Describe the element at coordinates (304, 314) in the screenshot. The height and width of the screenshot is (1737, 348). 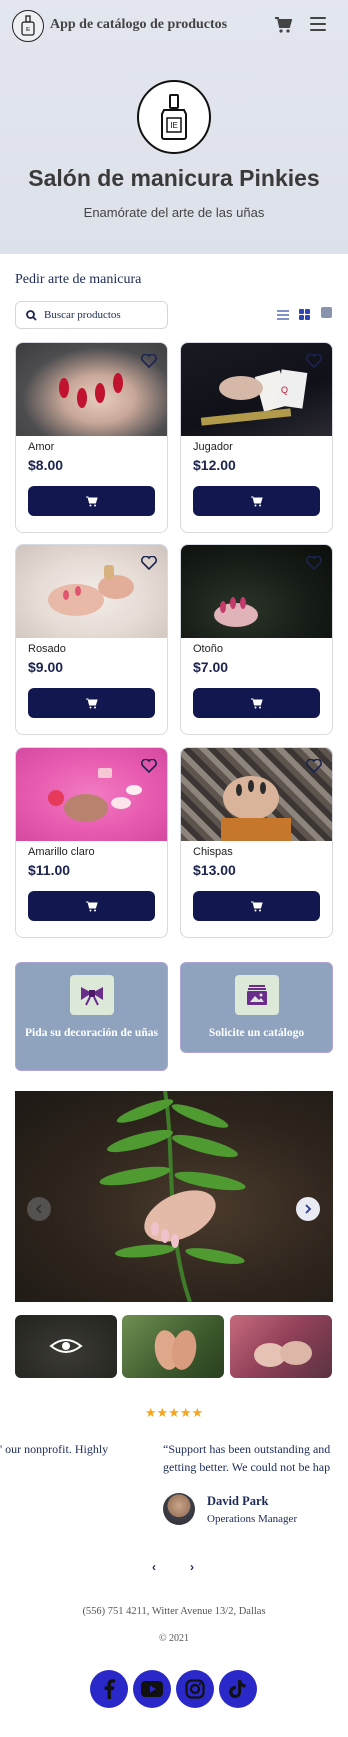
I see `grid-view-icon` at that location.